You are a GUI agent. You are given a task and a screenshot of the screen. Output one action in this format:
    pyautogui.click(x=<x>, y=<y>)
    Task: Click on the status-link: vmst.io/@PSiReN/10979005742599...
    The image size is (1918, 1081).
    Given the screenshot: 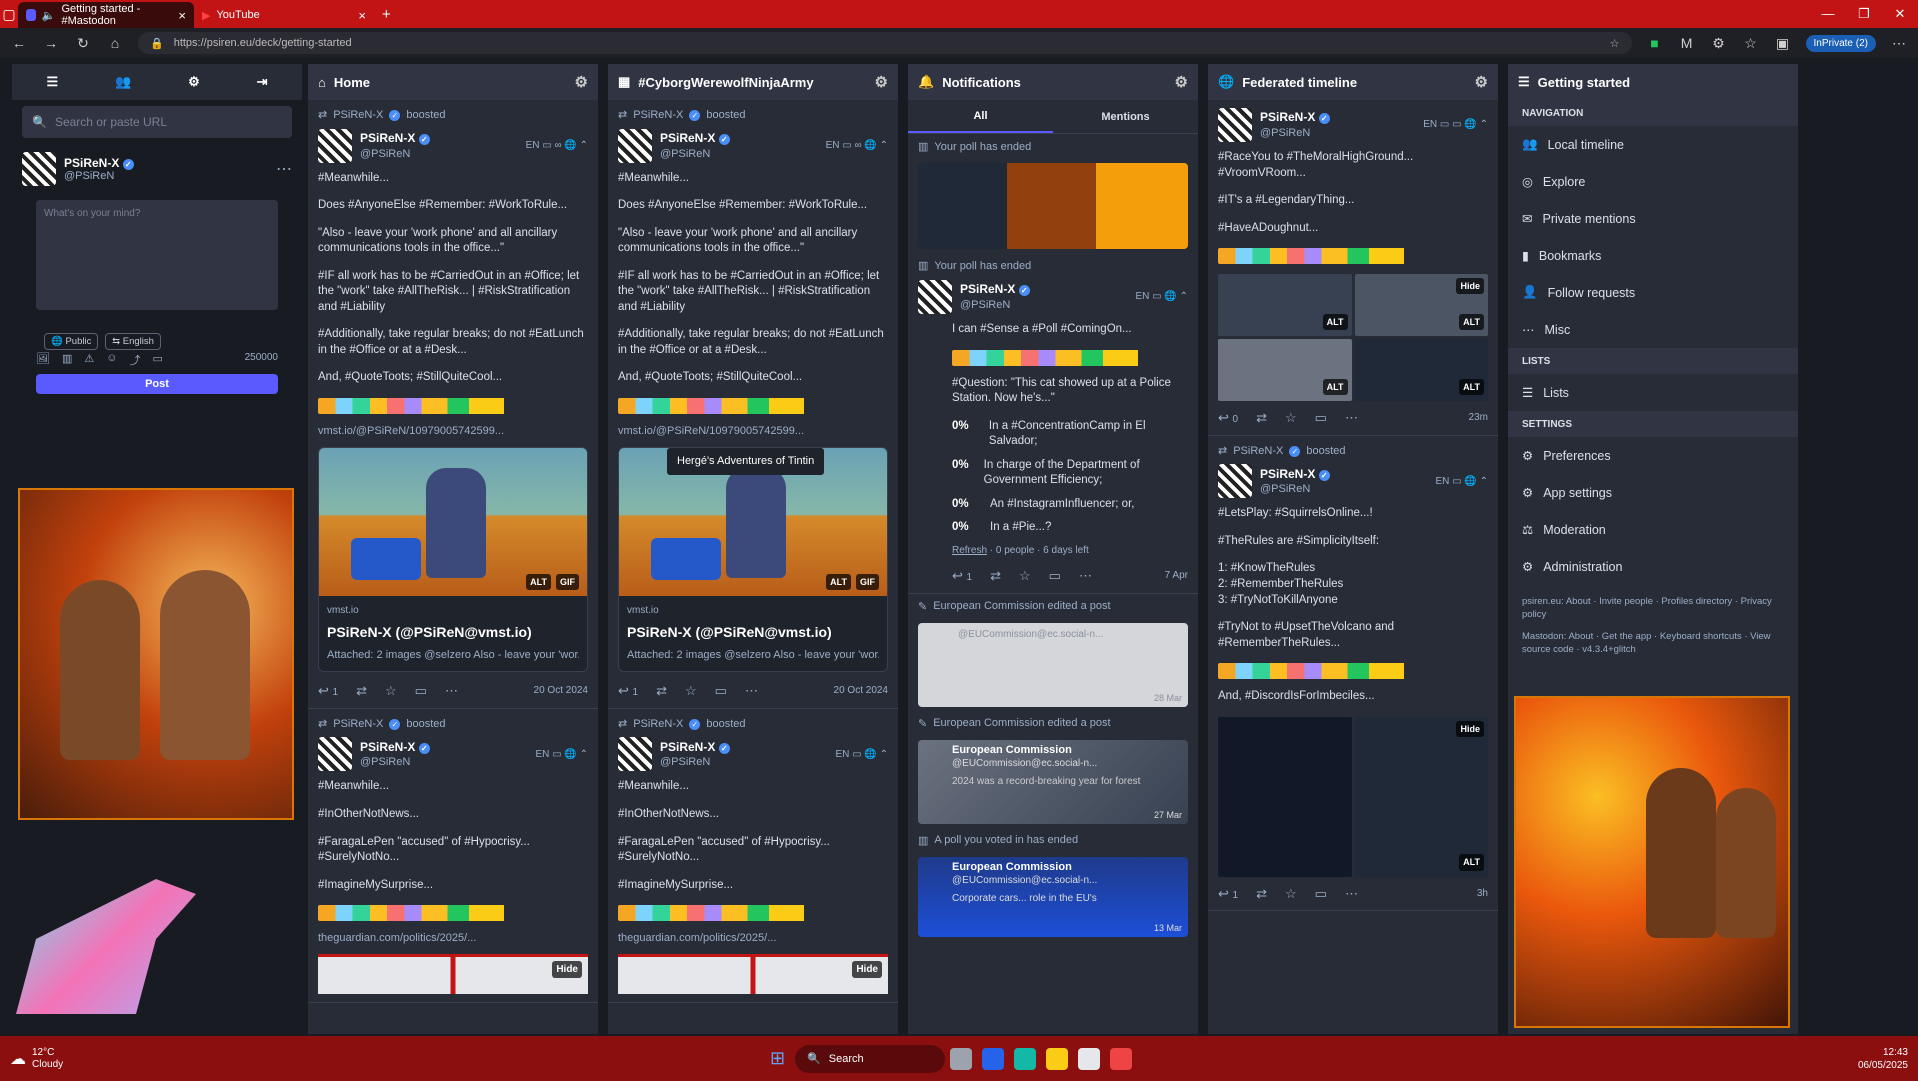 What is the action you would take?
    pyautogui.click(x=753, y=431)
    